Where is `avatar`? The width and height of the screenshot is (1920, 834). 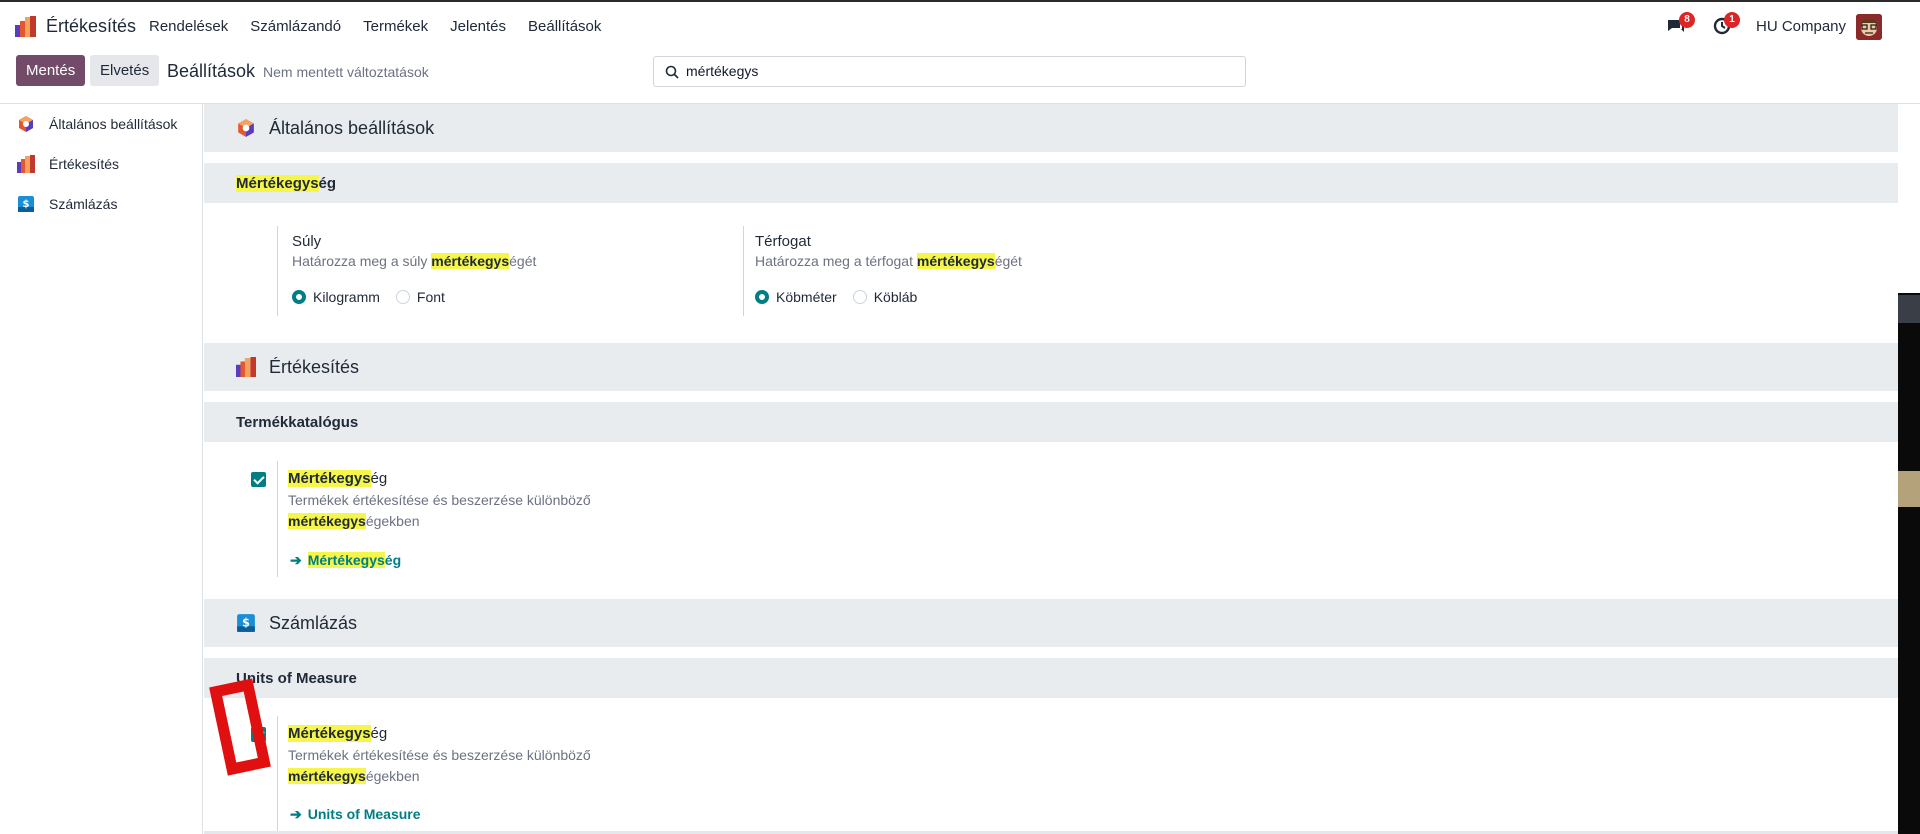 avatar is located at coordinates (1869, 27).